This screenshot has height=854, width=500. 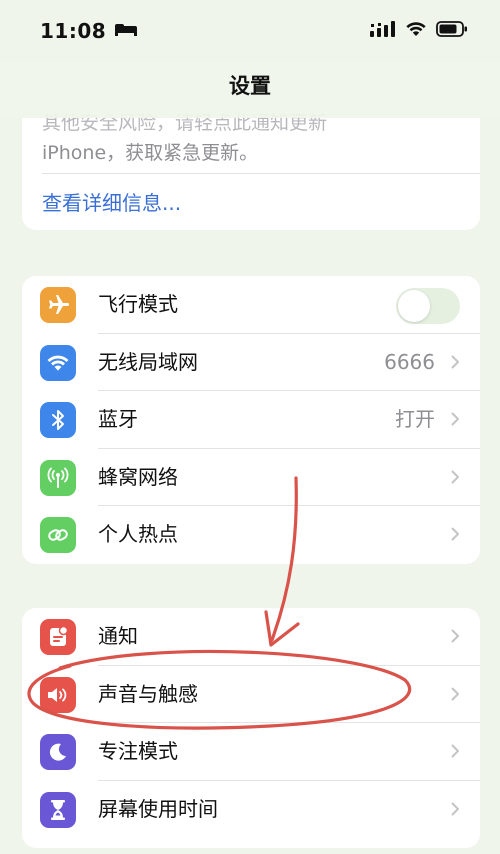 I want to click on moon-icon, so click(x=58, y=752).